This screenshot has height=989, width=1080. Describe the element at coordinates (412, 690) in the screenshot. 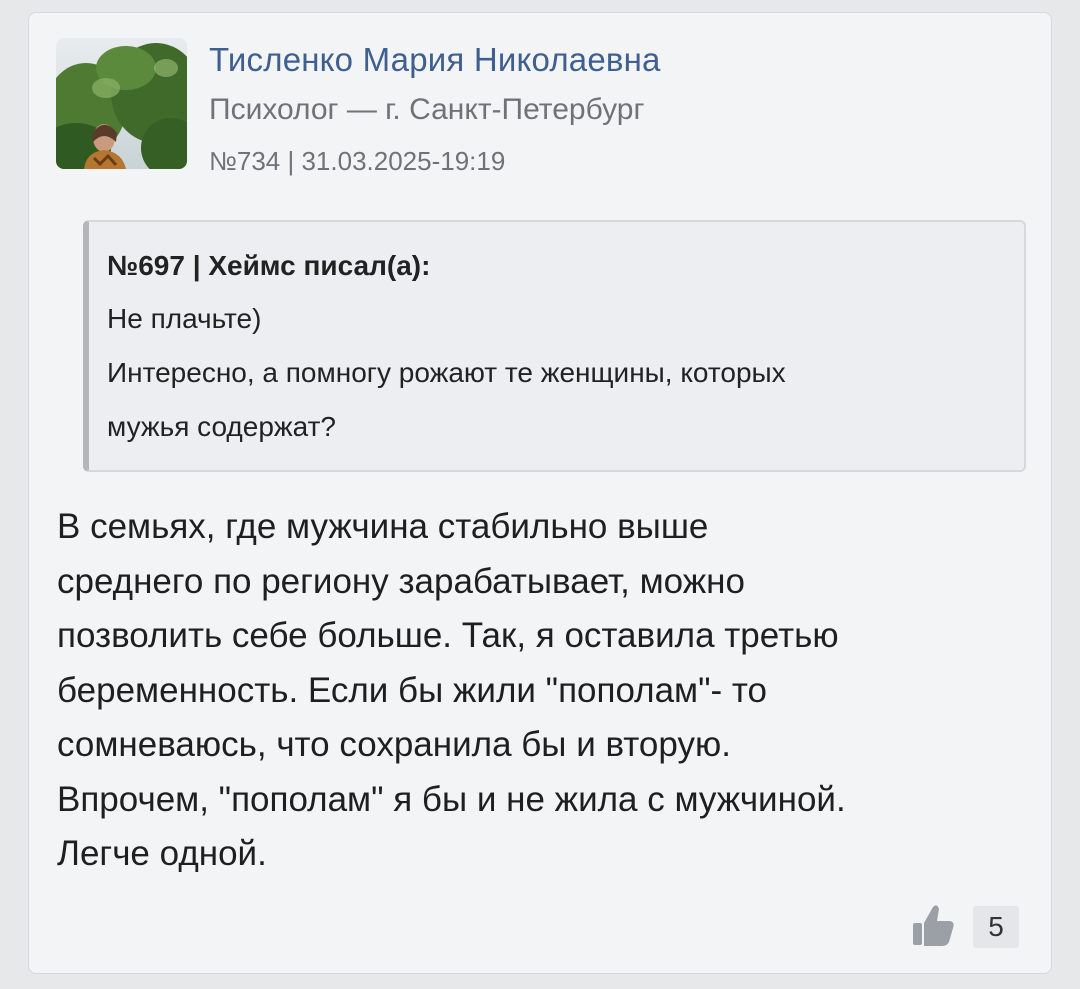

I see `post-text-line: беременность. Если бы жили "пополам"- то` at that location.